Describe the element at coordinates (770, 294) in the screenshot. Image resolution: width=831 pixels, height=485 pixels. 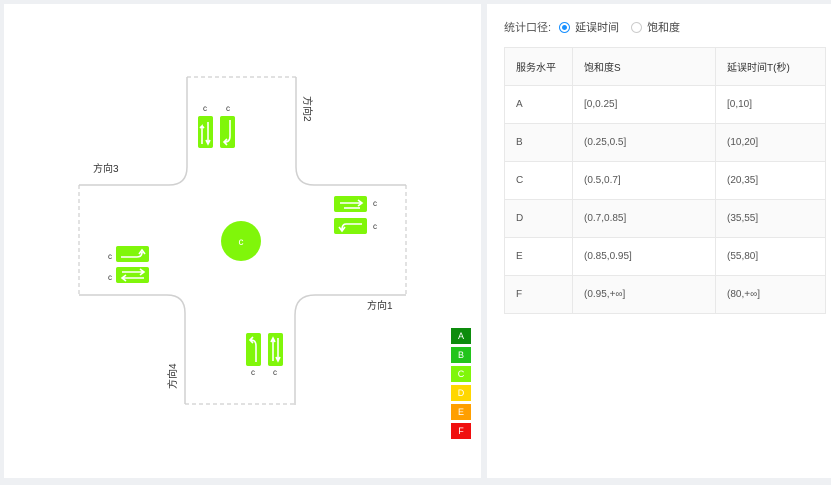
I see `cell-delay: (80,+∞]` at that location.